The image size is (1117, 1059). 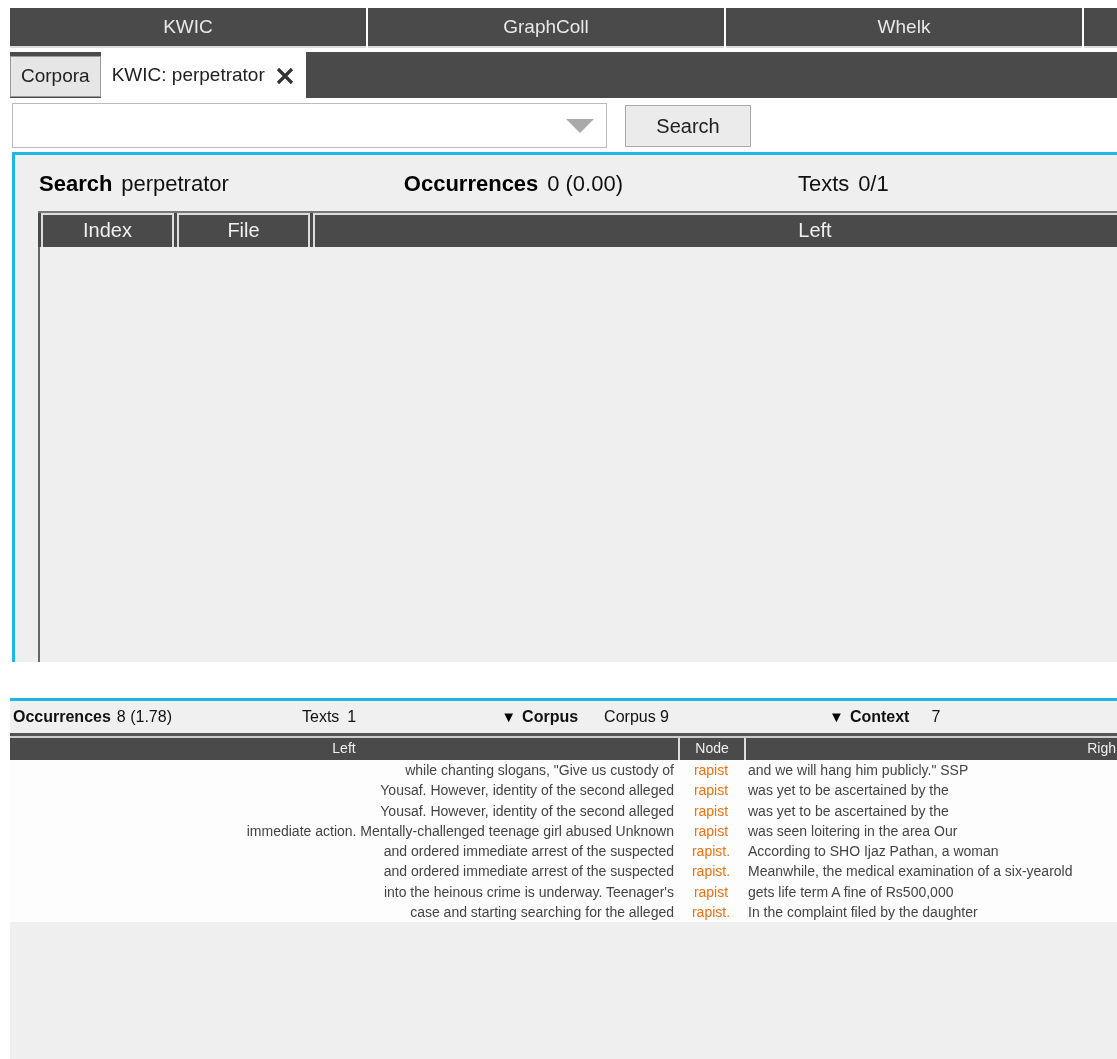 What do you see at coordinates (904, 28) in the screenshot?
I see `module-tab: Whelk` at bounding box center [904, 28].